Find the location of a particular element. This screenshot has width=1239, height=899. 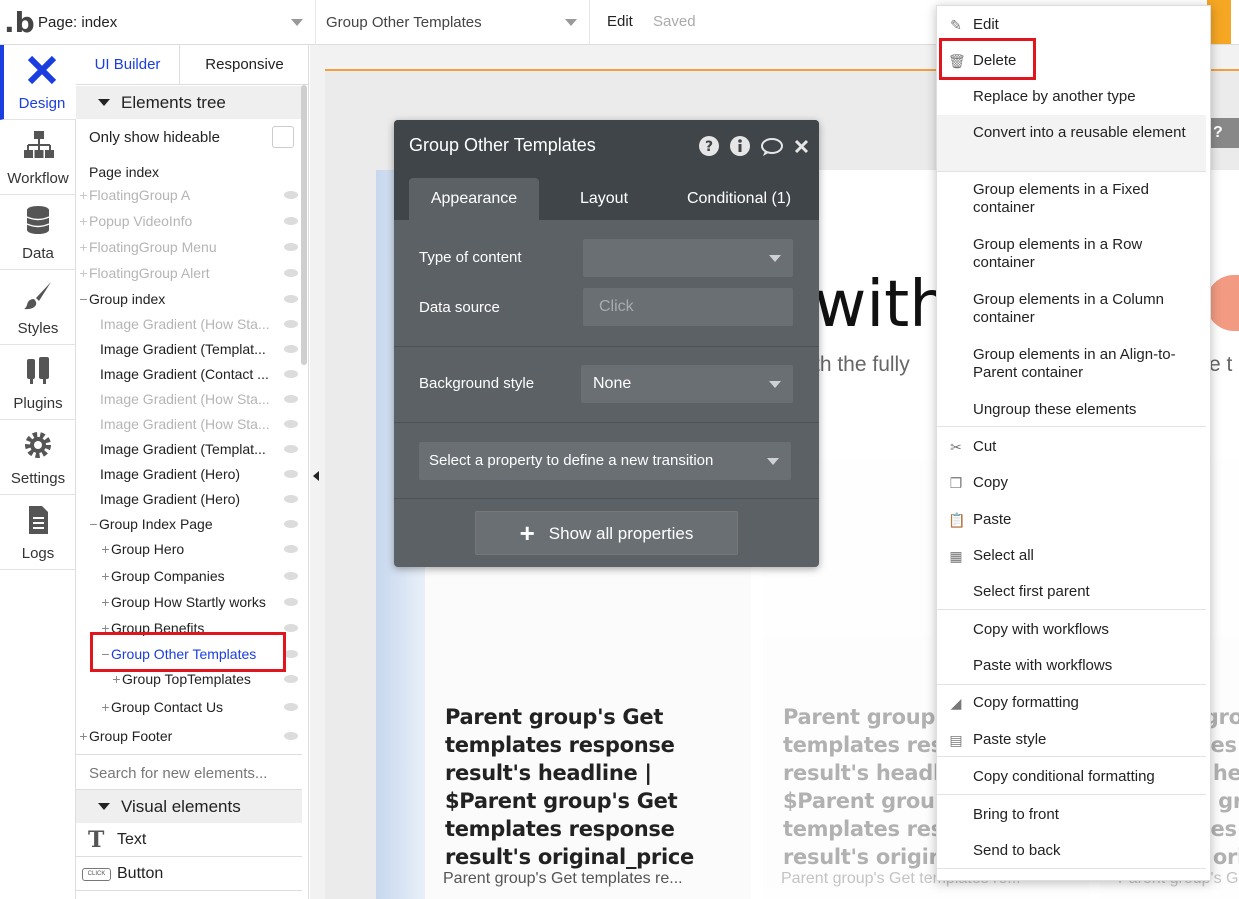

tree-row: +FloatingGroup A is located at coordinates (189, 195).